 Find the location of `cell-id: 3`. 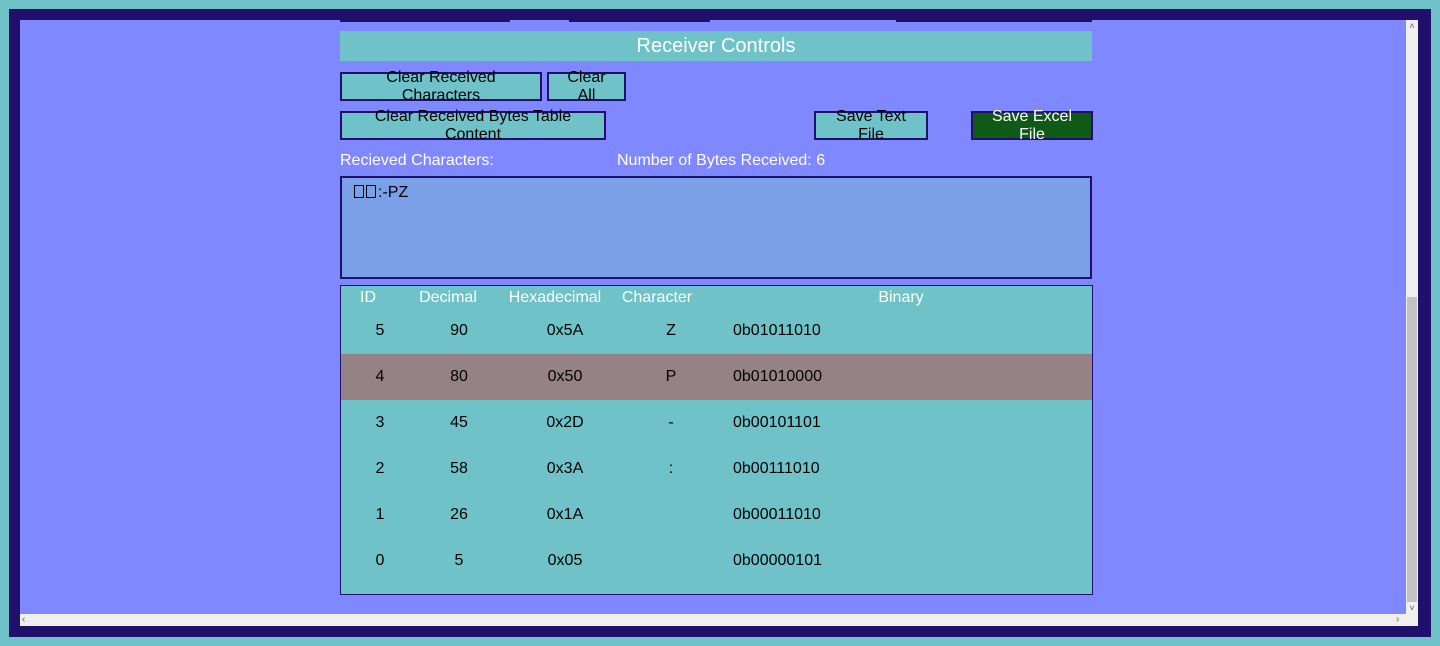

cell-id: 3 is located at coordinates (380, 422).